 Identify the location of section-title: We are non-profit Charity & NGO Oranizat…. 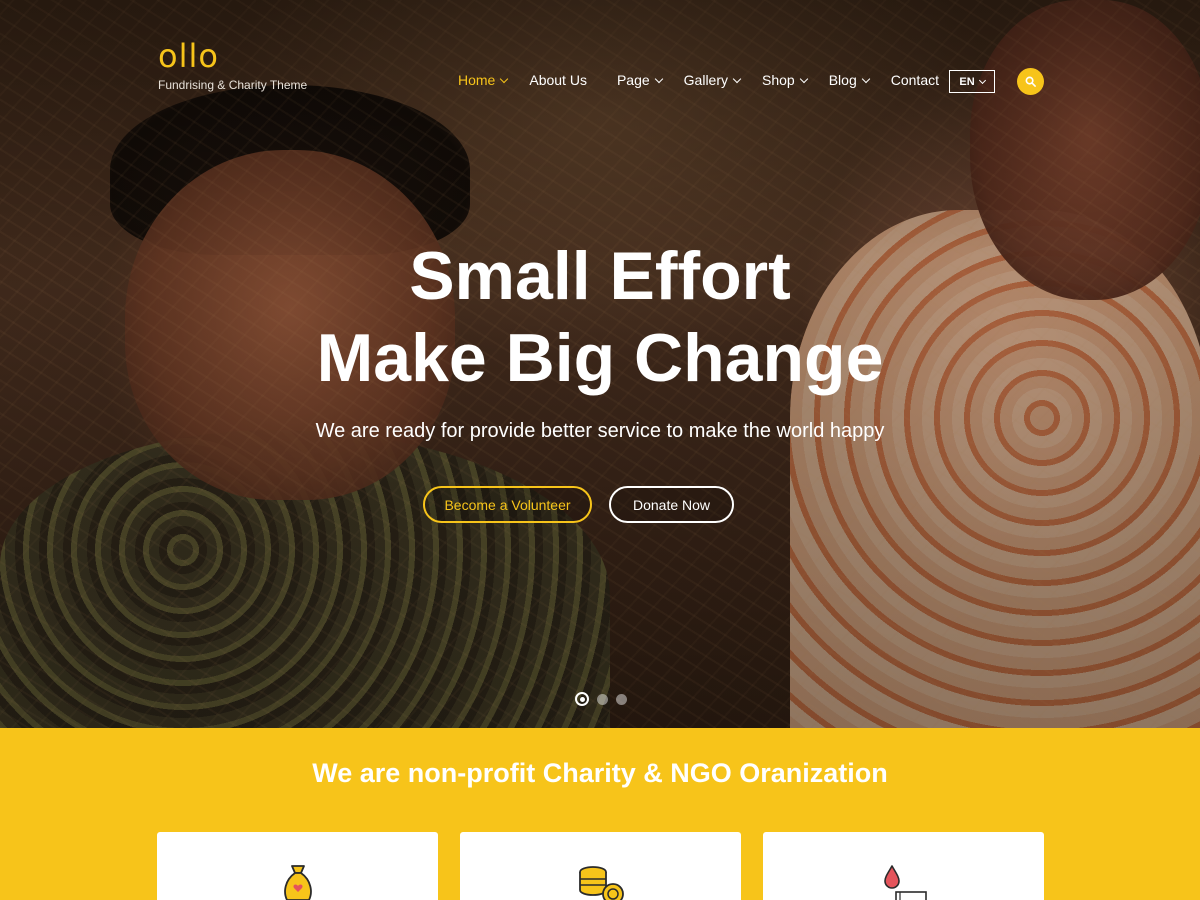
(600, 773).